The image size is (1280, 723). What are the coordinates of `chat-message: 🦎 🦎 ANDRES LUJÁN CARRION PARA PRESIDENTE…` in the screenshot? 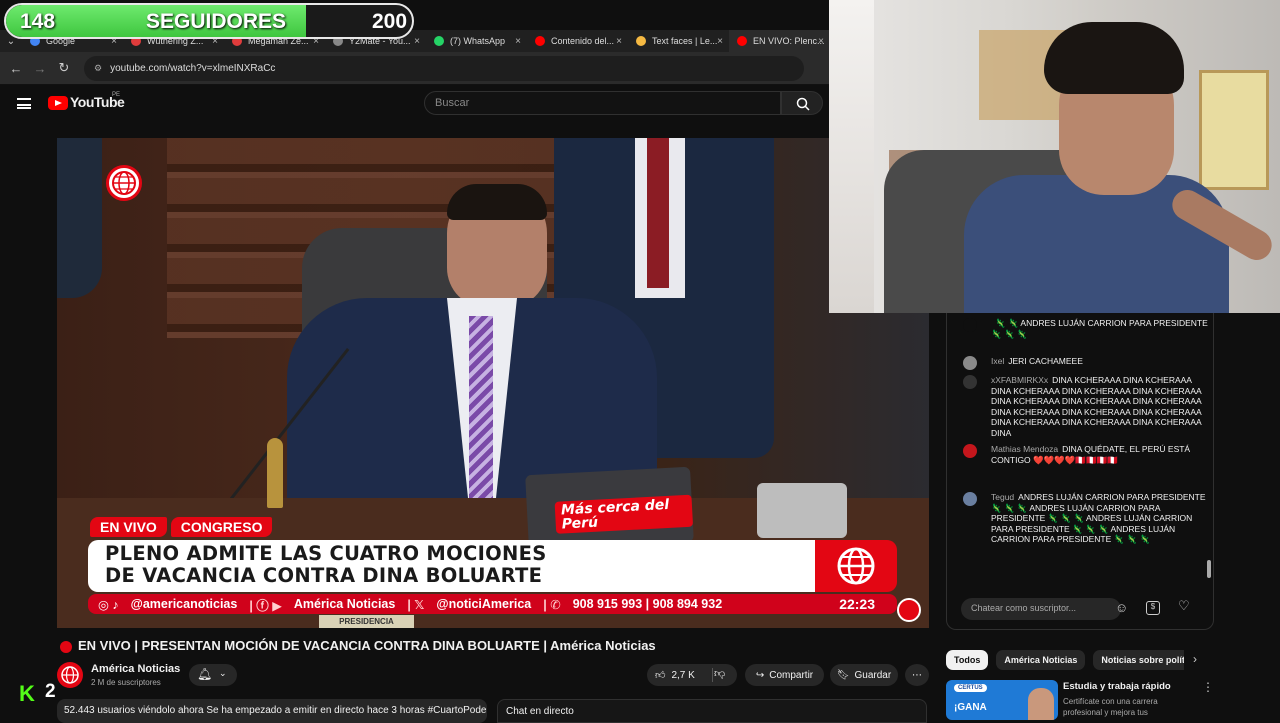 It's located at (1087, 328).